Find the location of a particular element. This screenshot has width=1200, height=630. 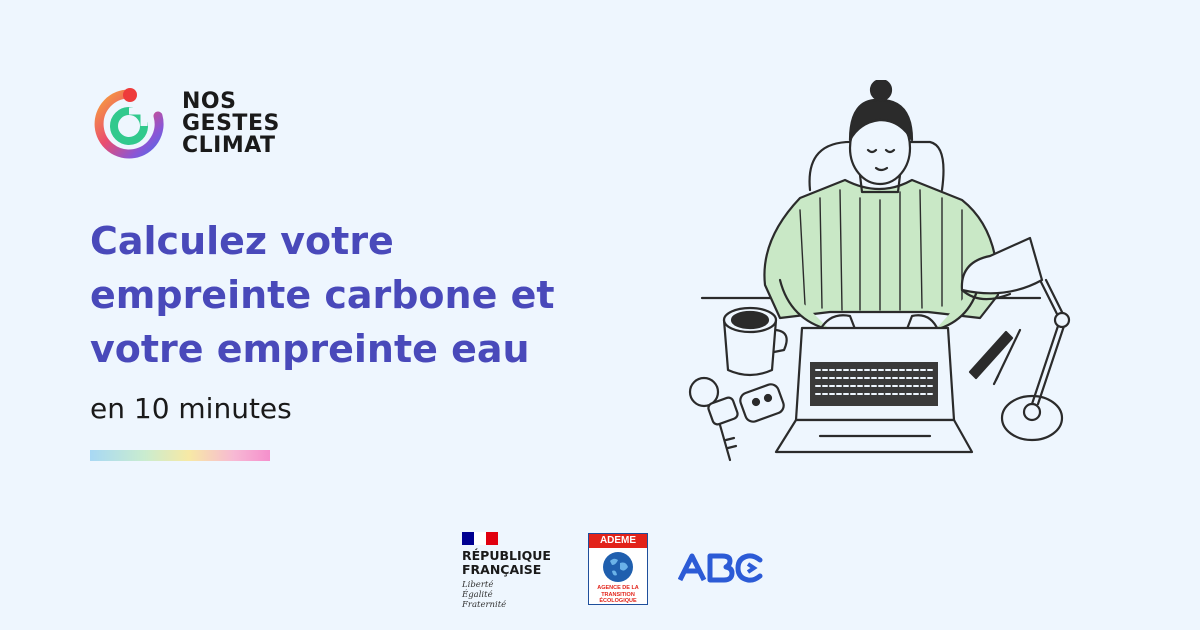

motto-fraternite: Fraternité is located at coordinates (484, 605).